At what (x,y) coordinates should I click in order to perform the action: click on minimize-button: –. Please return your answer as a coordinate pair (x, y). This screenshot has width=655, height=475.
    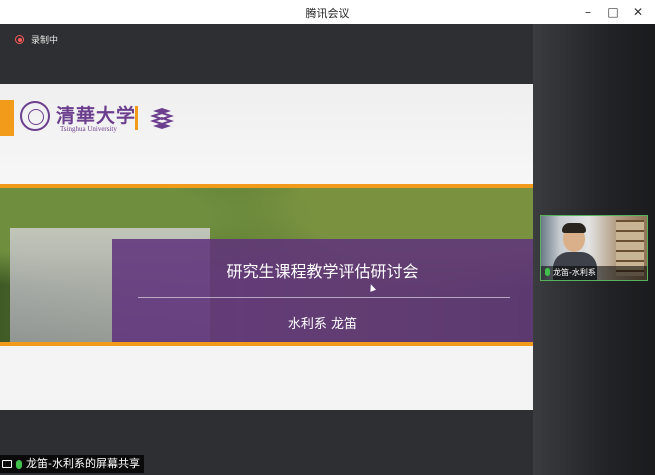
    Looking at the image, I should click on (588, 12).